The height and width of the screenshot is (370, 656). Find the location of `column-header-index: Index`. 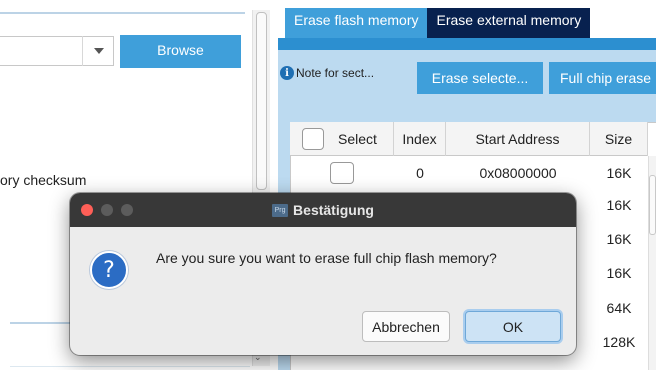

column-header-index: Index is located at coordinates (420, 139).